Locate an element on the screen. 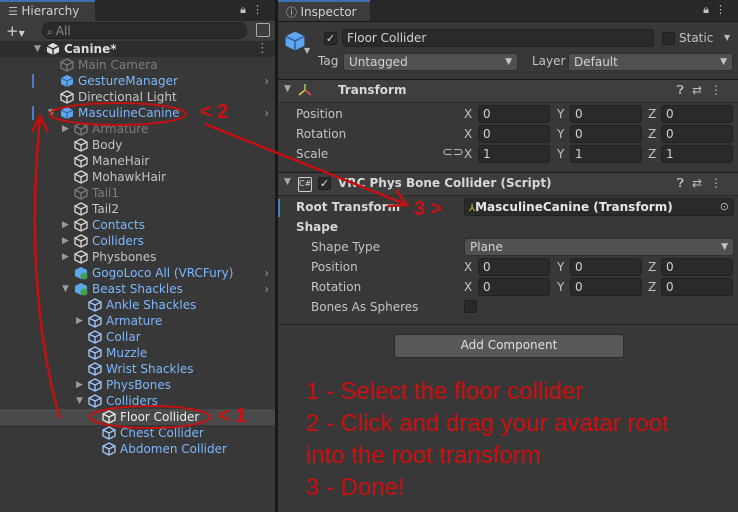 The image size is (738, 512). instruction-step-1: 1 - Select the floor collider is located at coordinates (445, 391).